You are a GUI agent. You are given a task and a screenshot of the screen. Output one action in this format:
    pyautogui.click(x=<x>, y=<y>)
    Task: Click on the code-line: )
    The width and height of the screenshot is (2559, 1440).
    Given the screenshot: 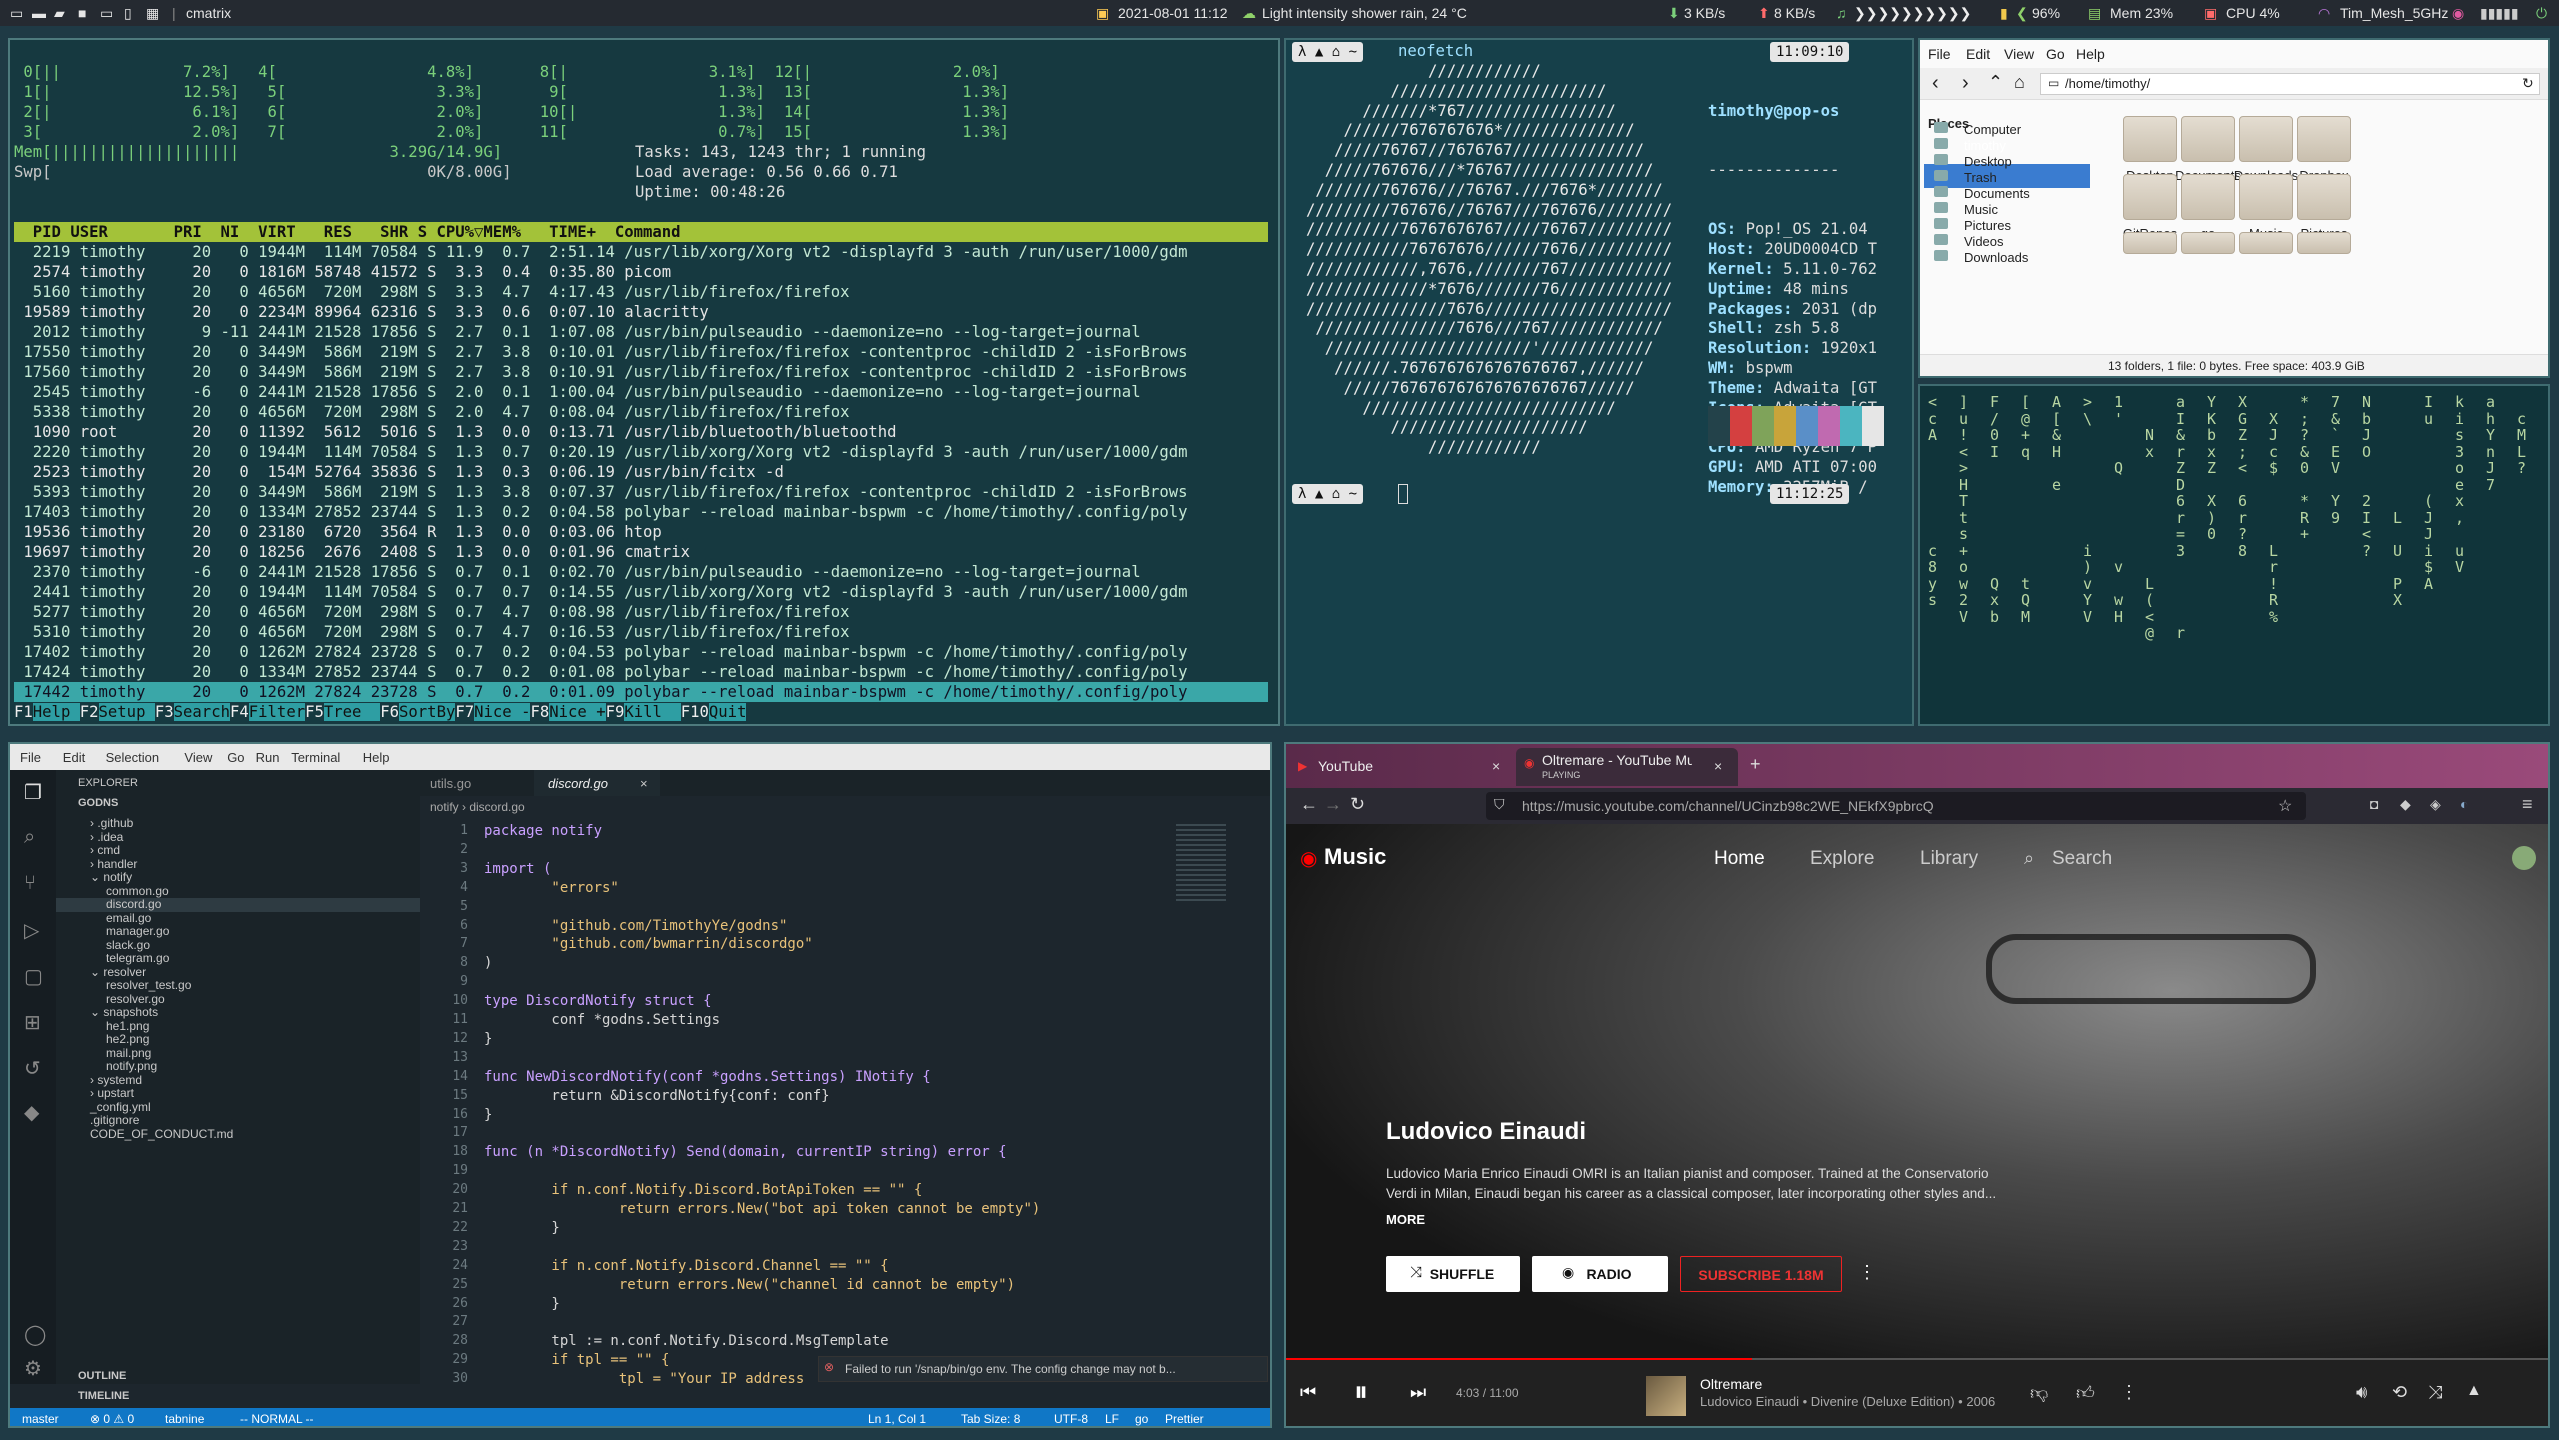 What is the action you would take?
    pyautogui.click(x=488, y=963)
    